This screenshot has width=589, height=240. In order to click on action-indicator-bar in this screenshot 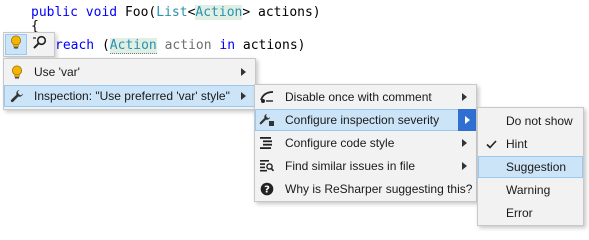, I will do `click(29, 44)`.